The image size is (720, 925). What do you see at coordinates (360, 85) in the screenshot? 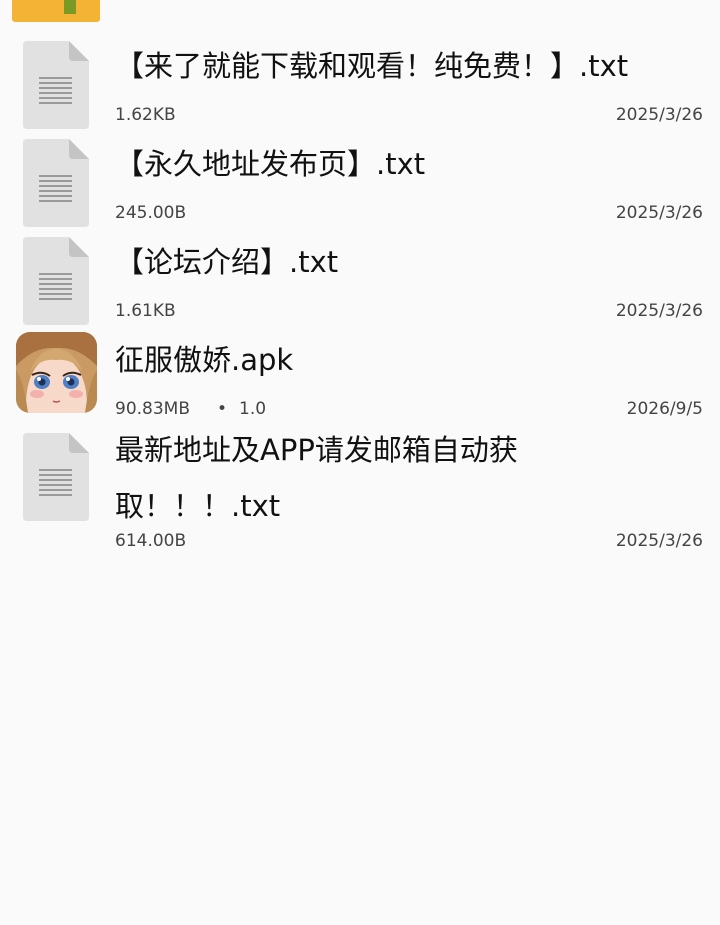
I see `file-row: 【来了就能下载和观看！纯免费！】.txt 1.62KB 2025/3/26` at bounding box center [360, 85].